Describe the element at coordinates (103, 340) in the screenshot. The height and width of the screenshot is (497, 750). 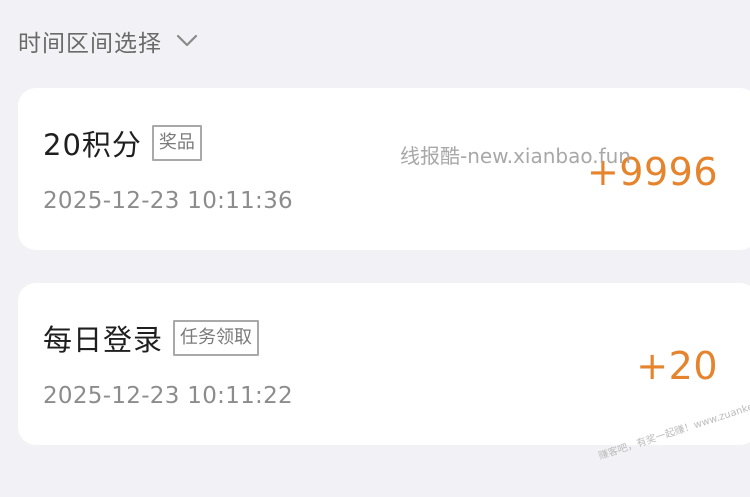
I see `record-title: 每日登录` at that location.